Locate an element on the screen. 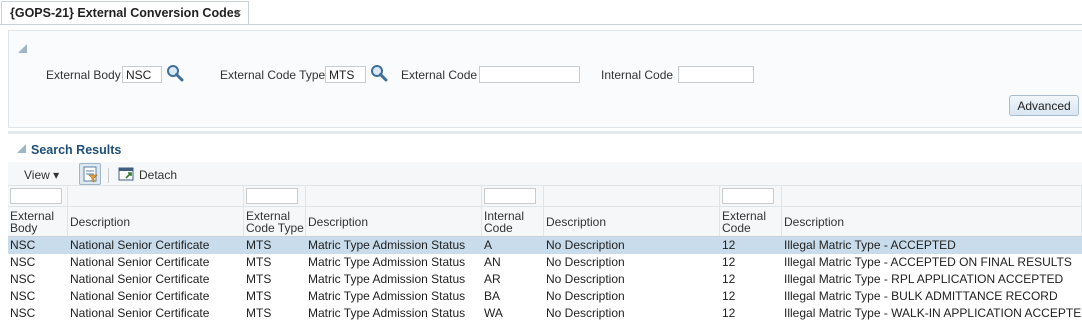 The width and height of the screenshot is (1082, 325). internal-code-label: Internal Code is located at coordinates (637, 75).